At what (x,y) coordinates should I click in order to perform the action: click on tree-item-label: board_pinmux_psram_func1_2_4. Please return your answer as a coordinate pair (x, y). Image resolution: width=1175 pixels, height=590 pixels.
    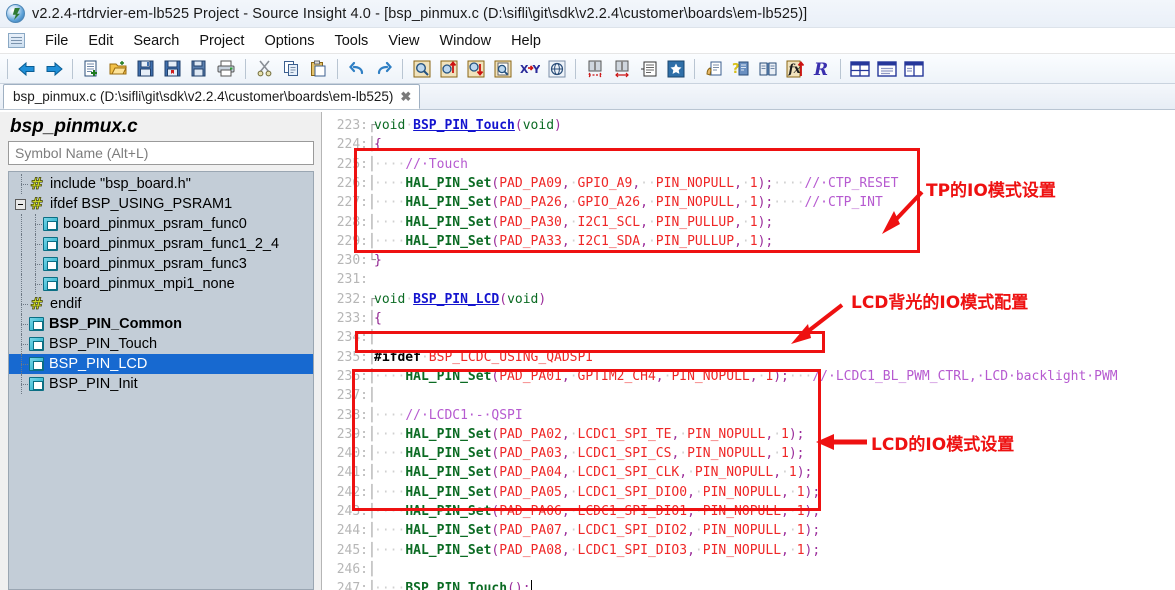
    Looking at the image, I should click on (171, 244).